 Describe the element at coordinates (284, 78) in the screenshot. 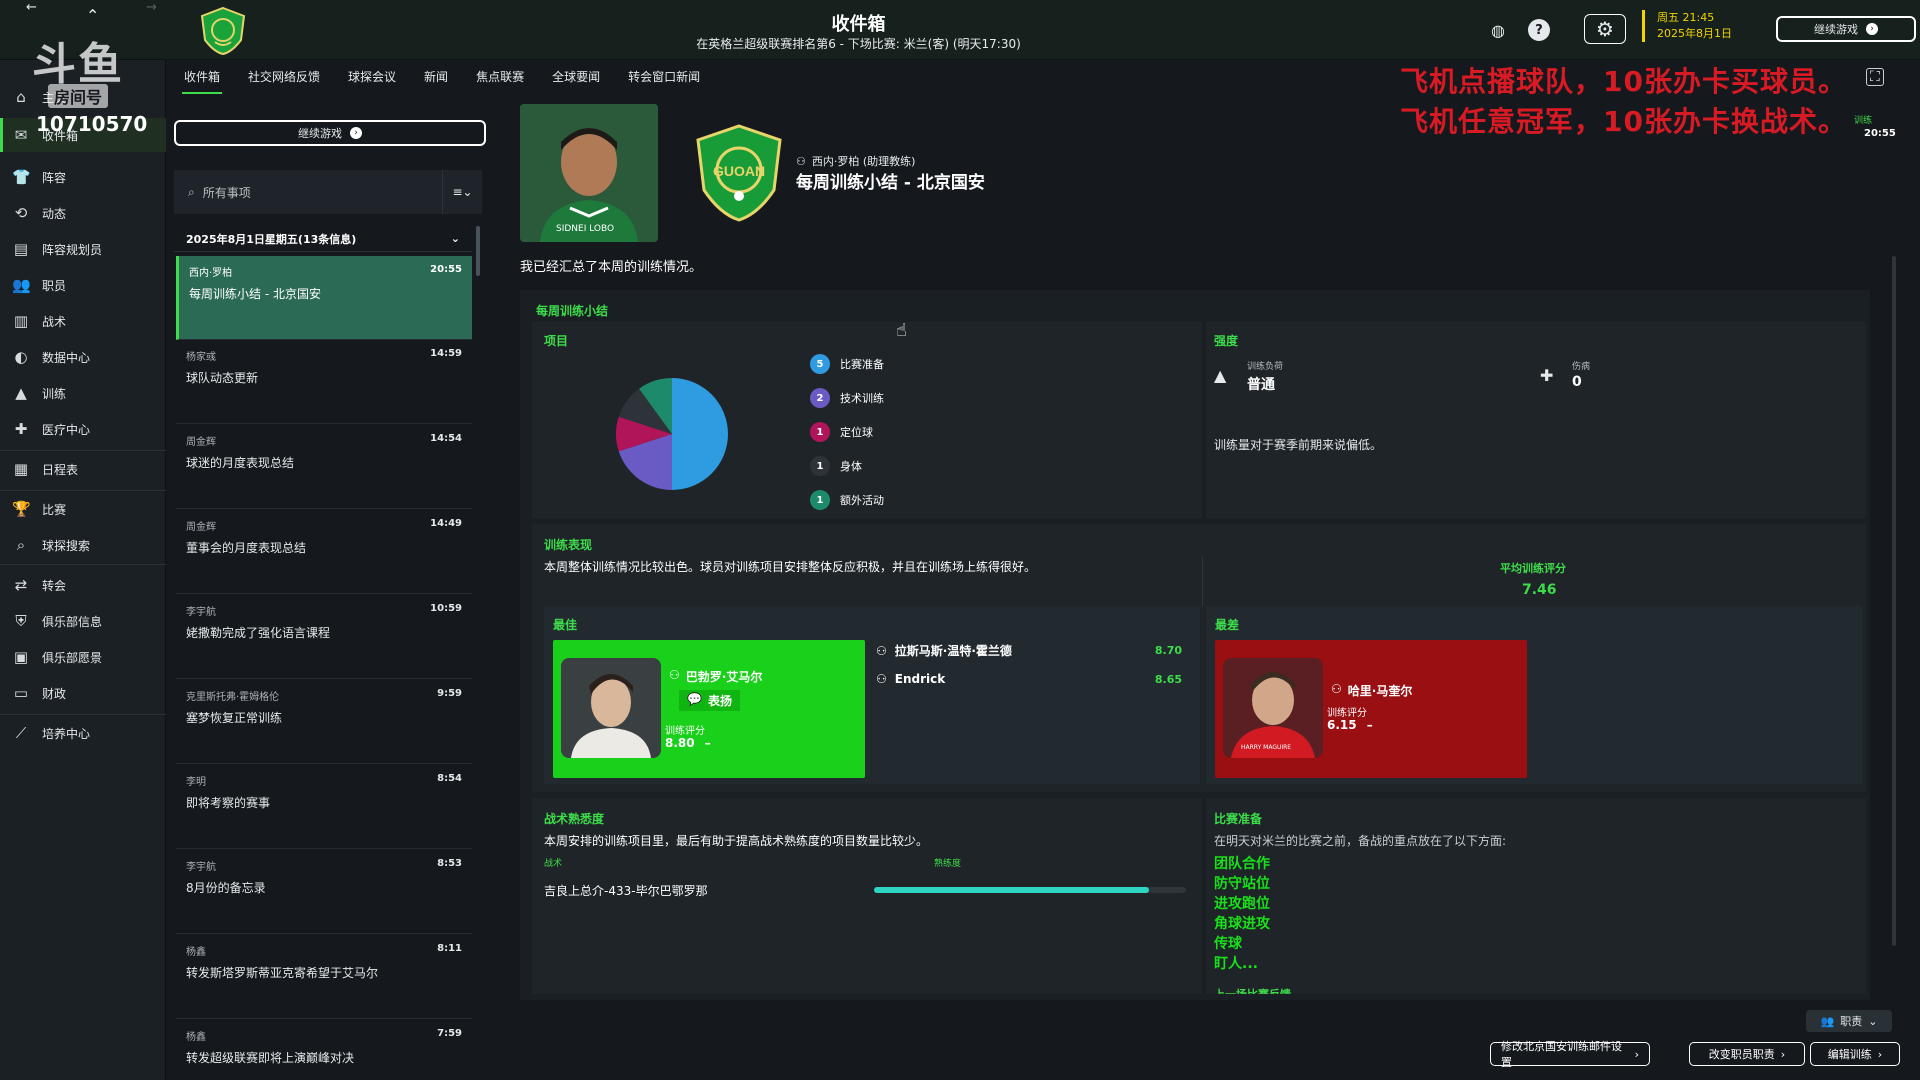

I see `tab-social-feedback: 社交网络反馈` at that location.